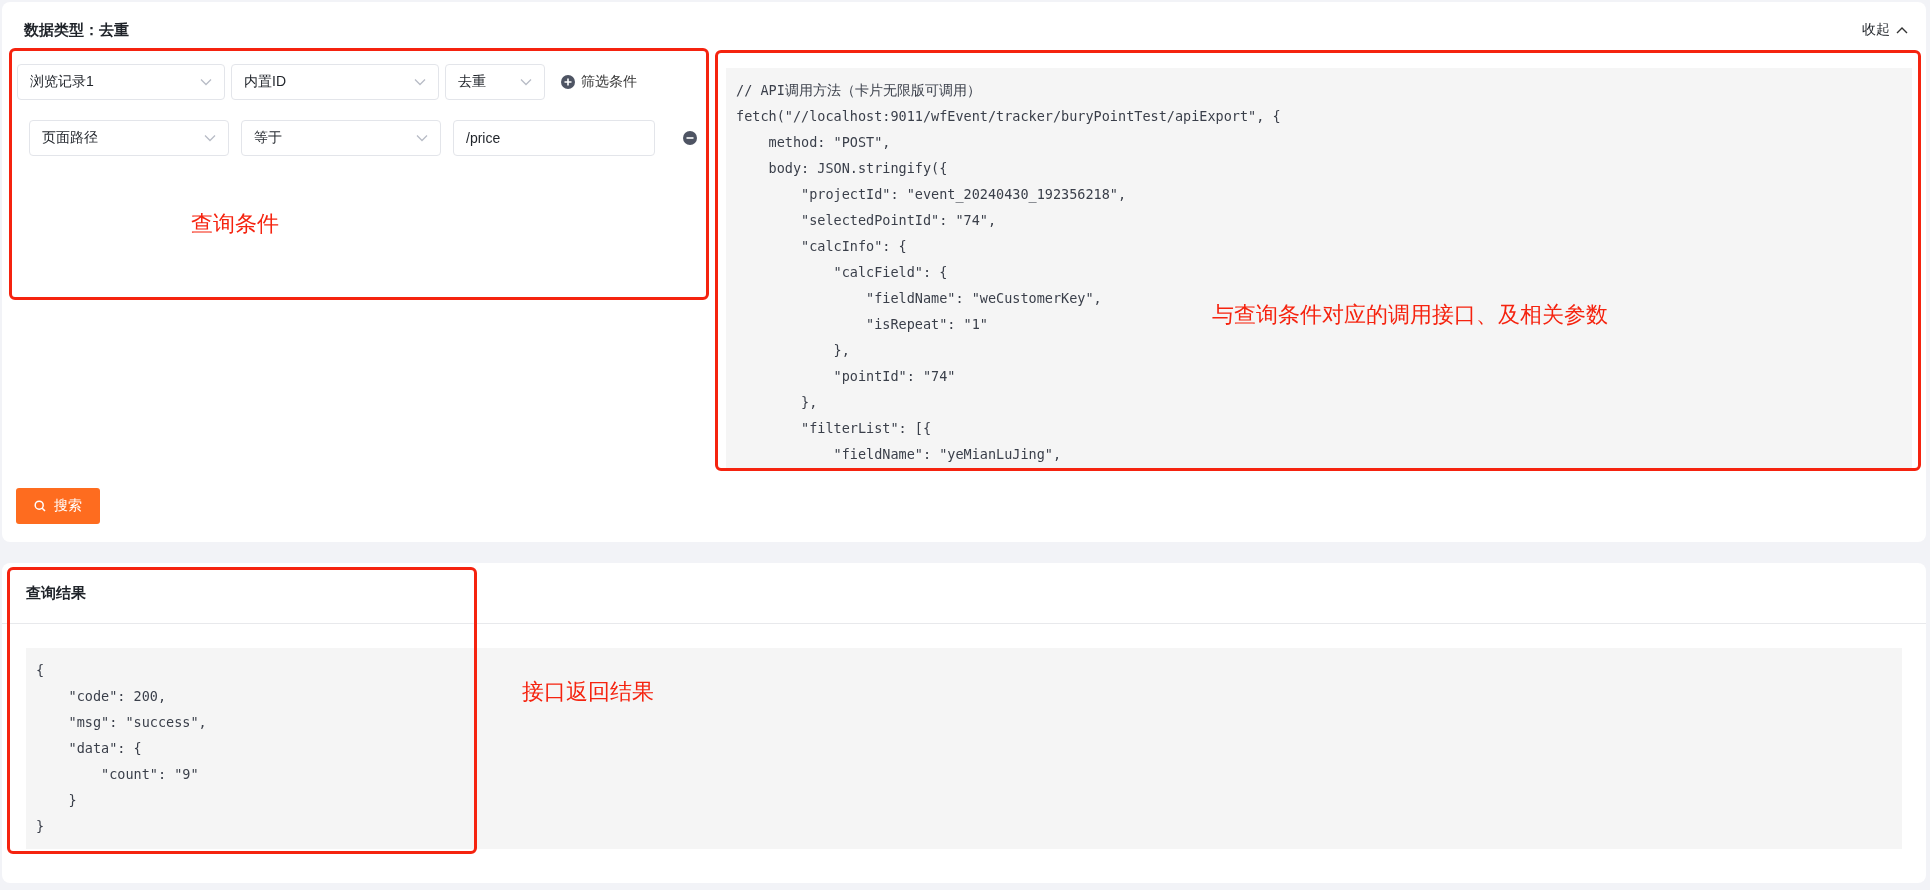 The image size is (1930, 890). I want to click on code-line: "count": "9", so click(149, 774).